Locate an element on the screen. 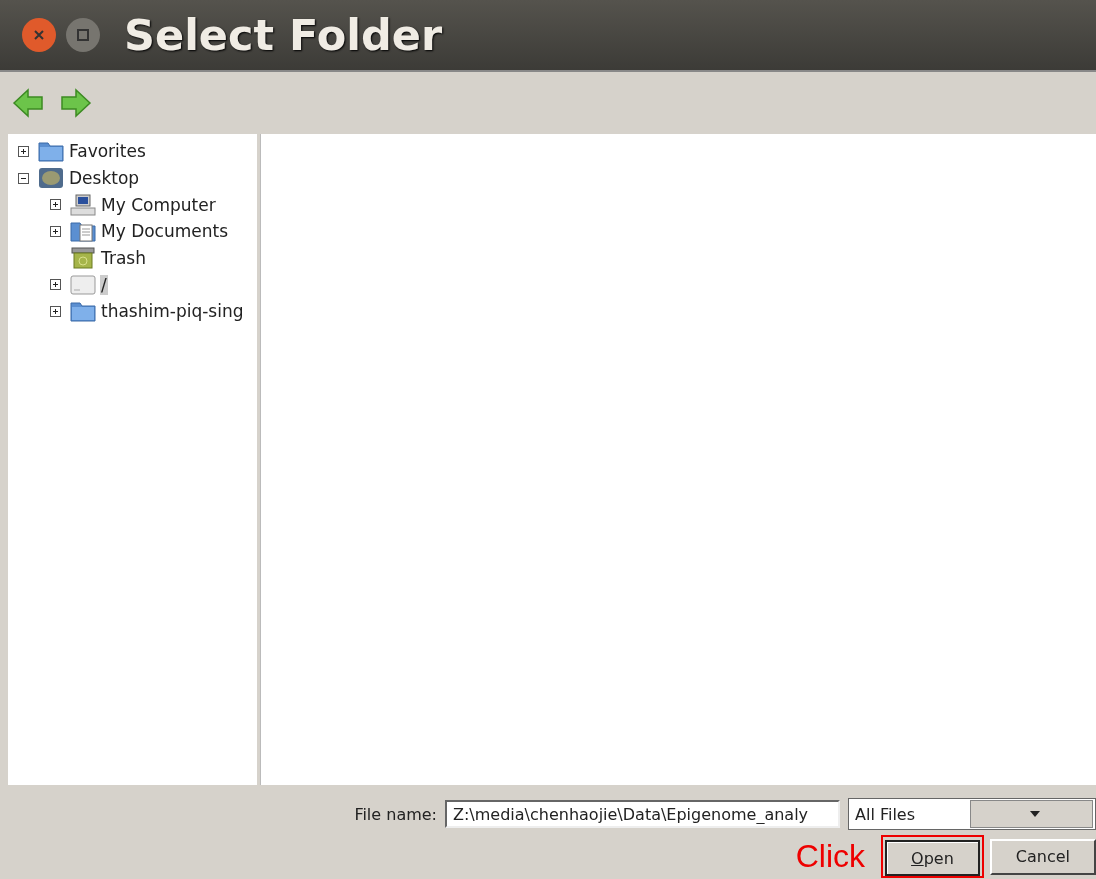 The height and width of the screenshot is (879, 1096). tree-item: My Documents is located at coordinates (165, 231).